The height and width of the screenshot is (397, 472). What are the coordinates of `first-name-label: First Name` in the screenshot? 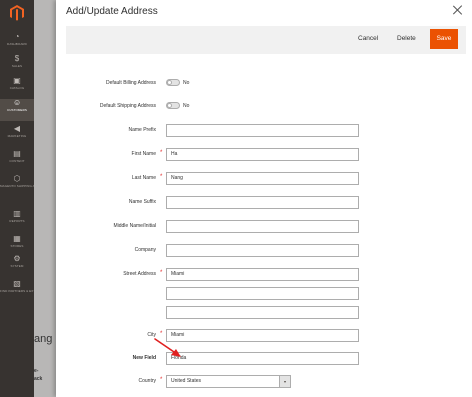 It's located at (143, 154).